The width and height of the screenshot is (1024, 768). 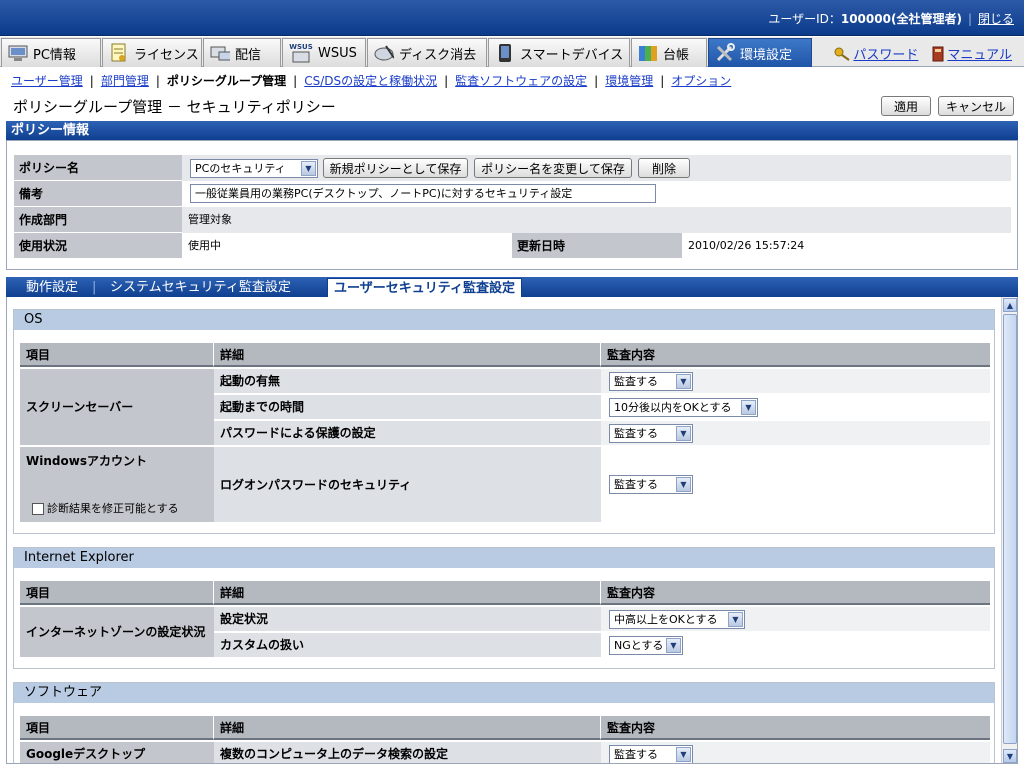 I want to click on tab-distribution: 配信, so click(x=242, y=52).